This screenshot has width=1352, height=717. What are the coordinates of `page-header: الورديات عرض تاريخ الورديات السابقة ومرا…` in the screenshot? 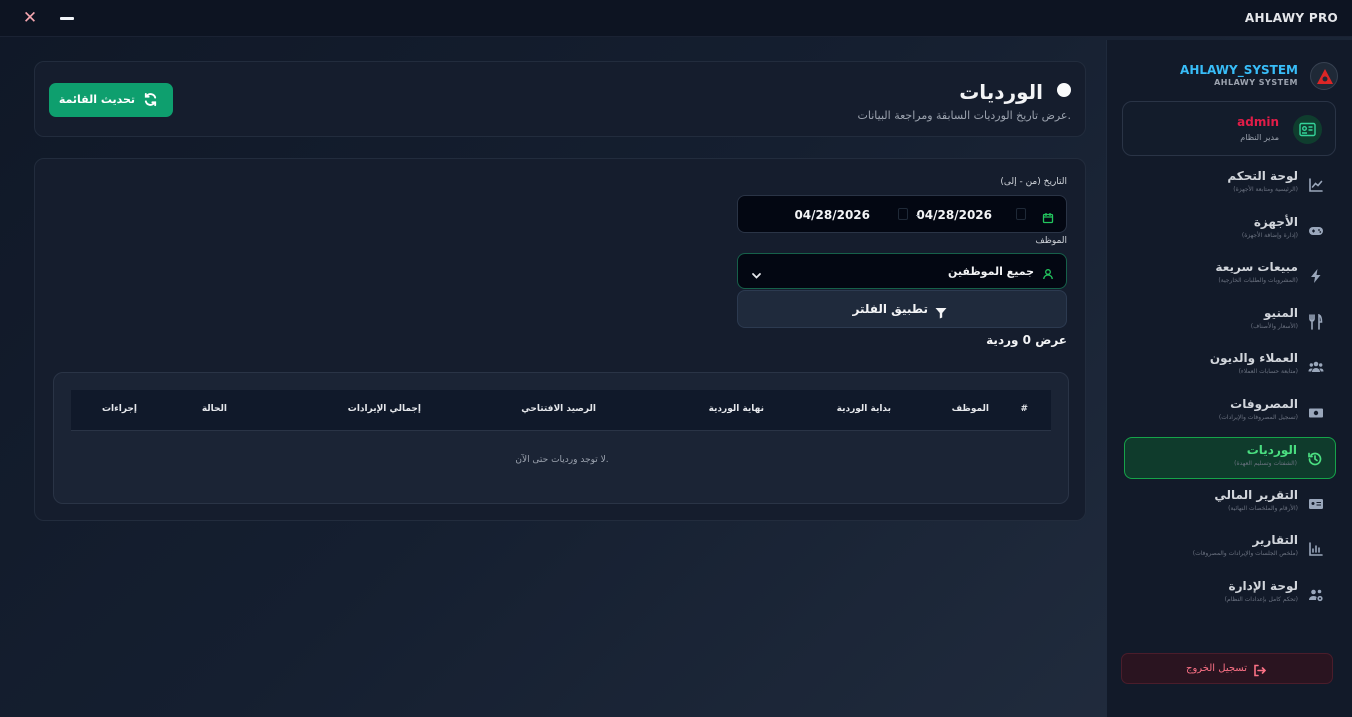 It's located at (560, 99).